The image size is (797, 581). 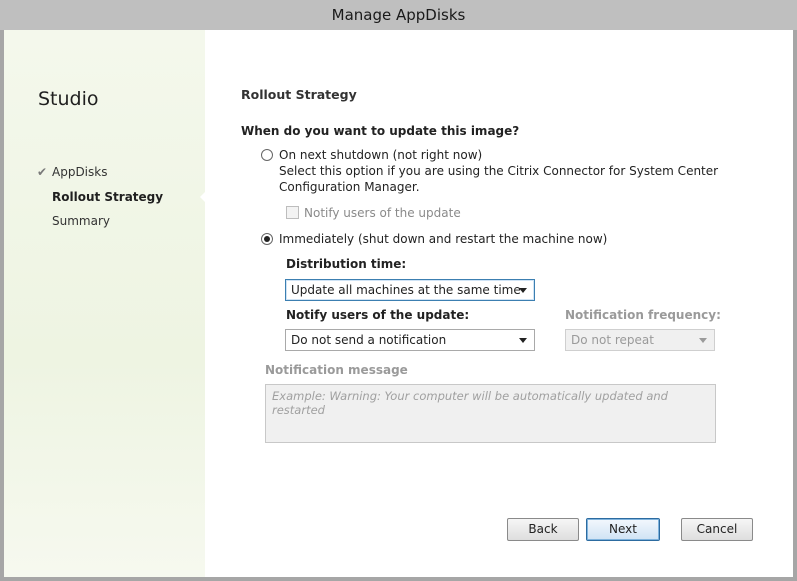 What do you see at coordinates (612, 340) in the screenshot?
I see `notification-frequency-value: Do not repeat` at bounding box center [612, 340].